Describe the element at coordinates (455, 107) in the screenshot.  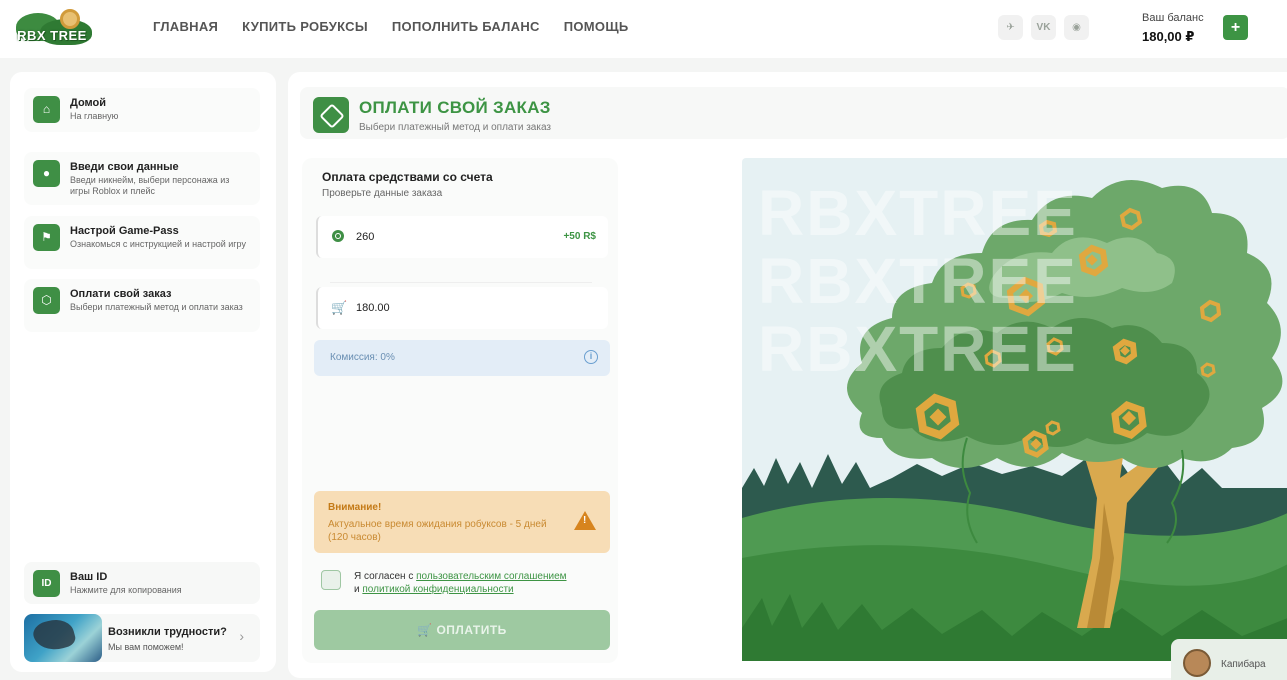
I see `page-title: ОПЛАТИ СВОЙ ЗАКАЗ` at that location.